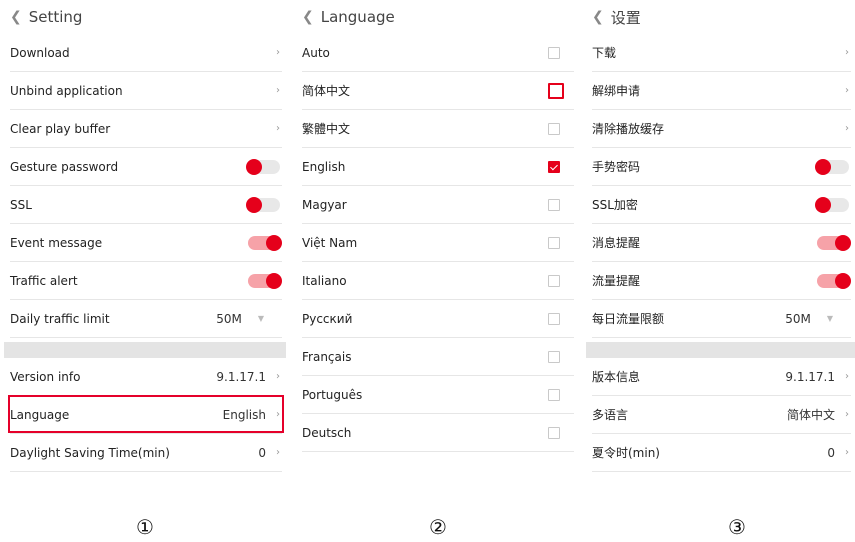  I want to click on language-option: Русский, so click(438, 319).